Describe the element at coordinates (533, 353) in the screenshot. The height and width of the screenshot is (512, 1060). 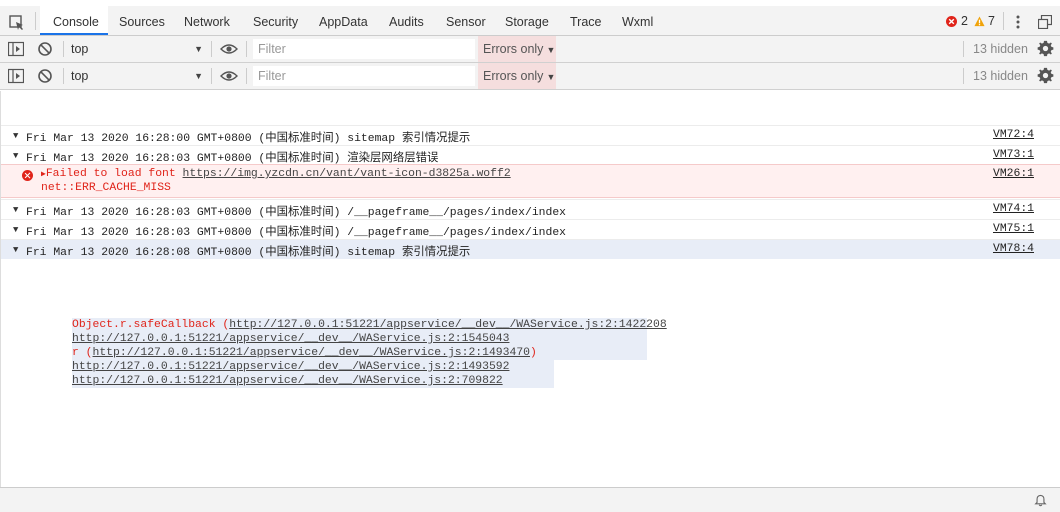
I see `stack-suffix: )` at that location.